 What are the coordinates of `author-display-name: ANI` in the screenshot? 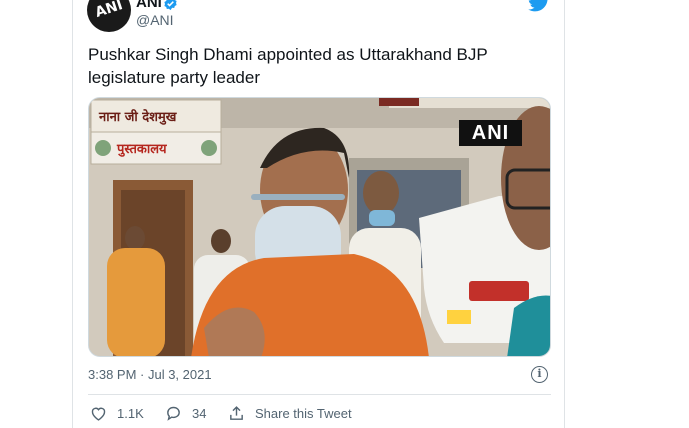 It's located at (149, 5).